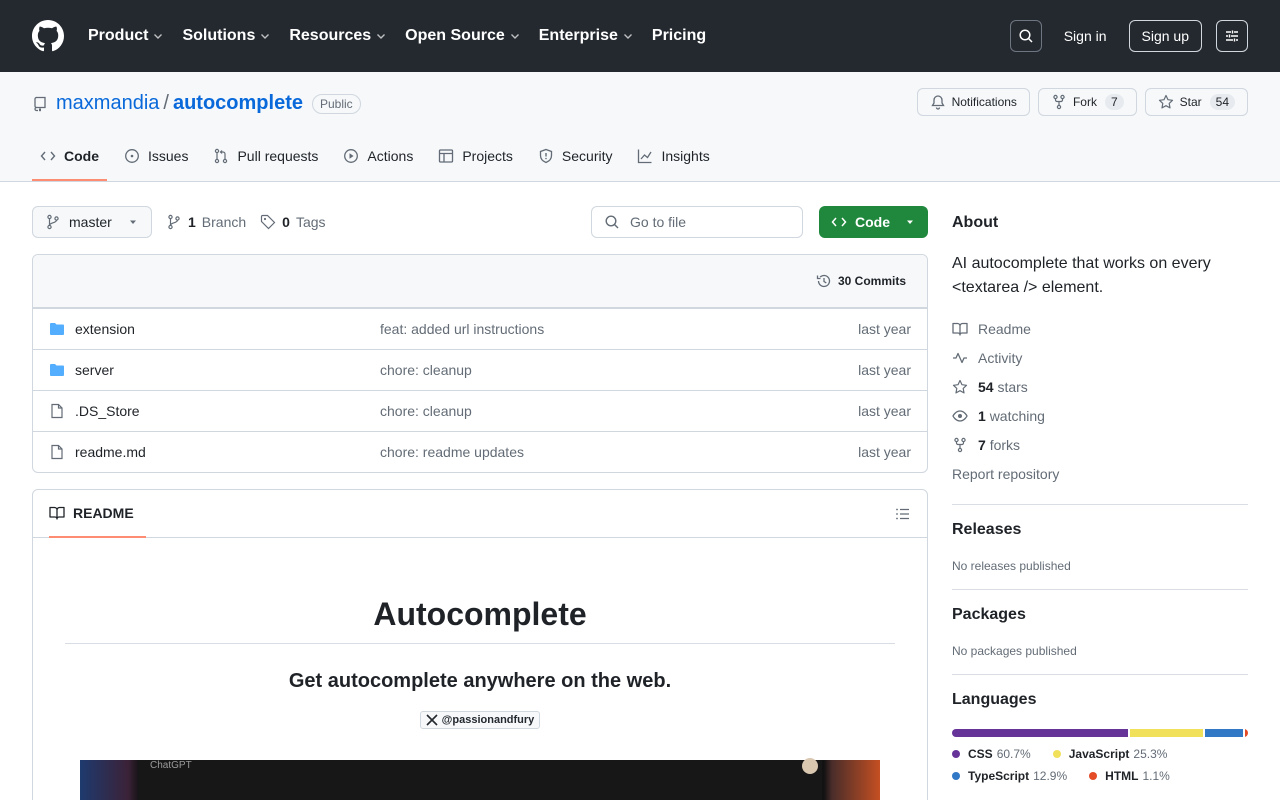 The width and height of the screenshot is (1280, 800). I want to click on commit-message: feat: added url instructions, so click(619, 329).